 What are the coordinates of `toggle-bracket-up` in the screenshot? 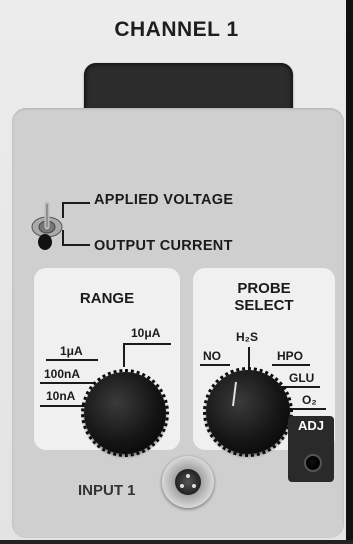 It's located at (76, 210).